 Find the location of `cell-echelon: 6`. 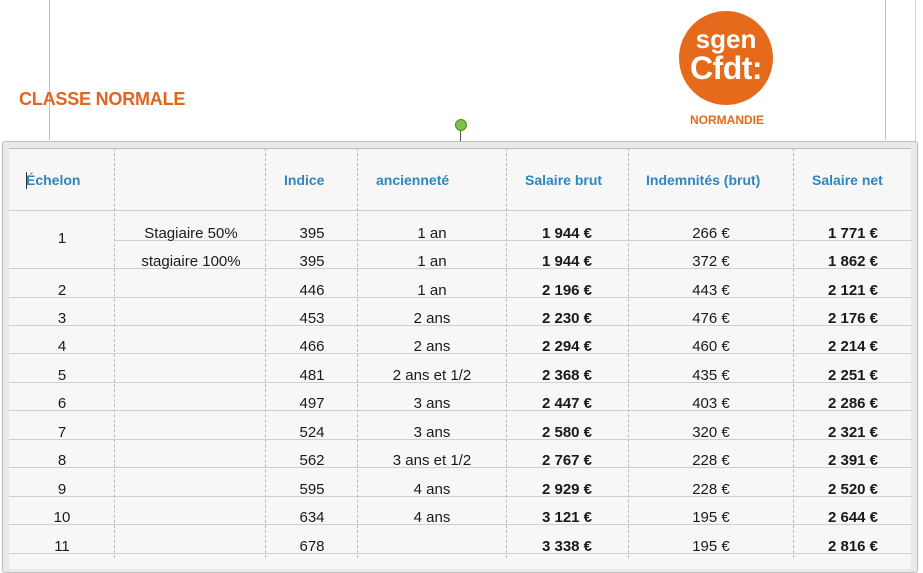

cell-echelon: 6 is located at coordinates (62, 403).